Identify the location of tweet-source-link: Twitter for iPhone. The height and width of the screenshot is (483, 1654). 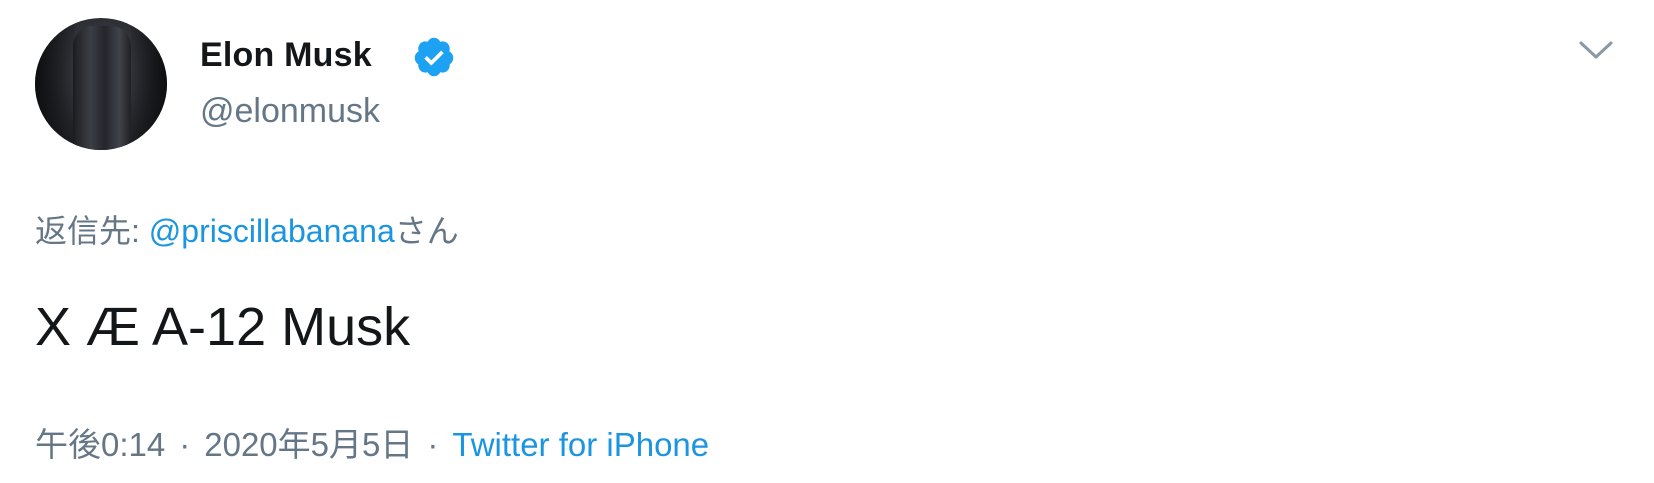
(580, 444).